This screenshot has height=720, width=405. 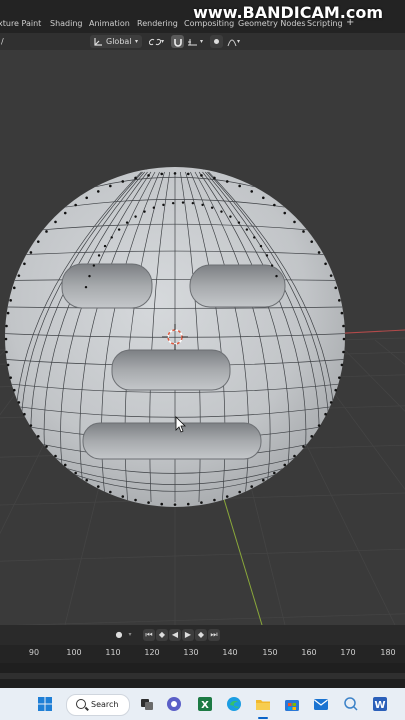 What do you see at coordinates (214, 635) in the screenshot?
I see `jump-end-icon: ⏭` at bounding box center [214, 635].